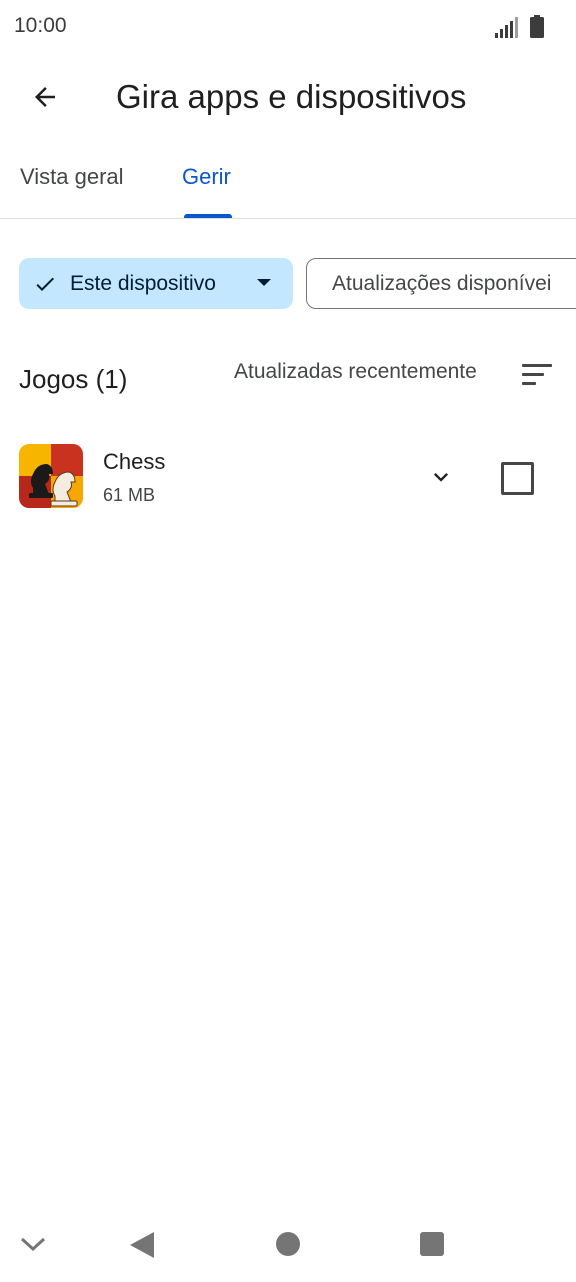 The height and width of the screenshot is (1282, 576). What do you see at coordinates (142, 1245) in the screenshot?
I see `back-triangle-icon` at bounding box center [142, 1245].